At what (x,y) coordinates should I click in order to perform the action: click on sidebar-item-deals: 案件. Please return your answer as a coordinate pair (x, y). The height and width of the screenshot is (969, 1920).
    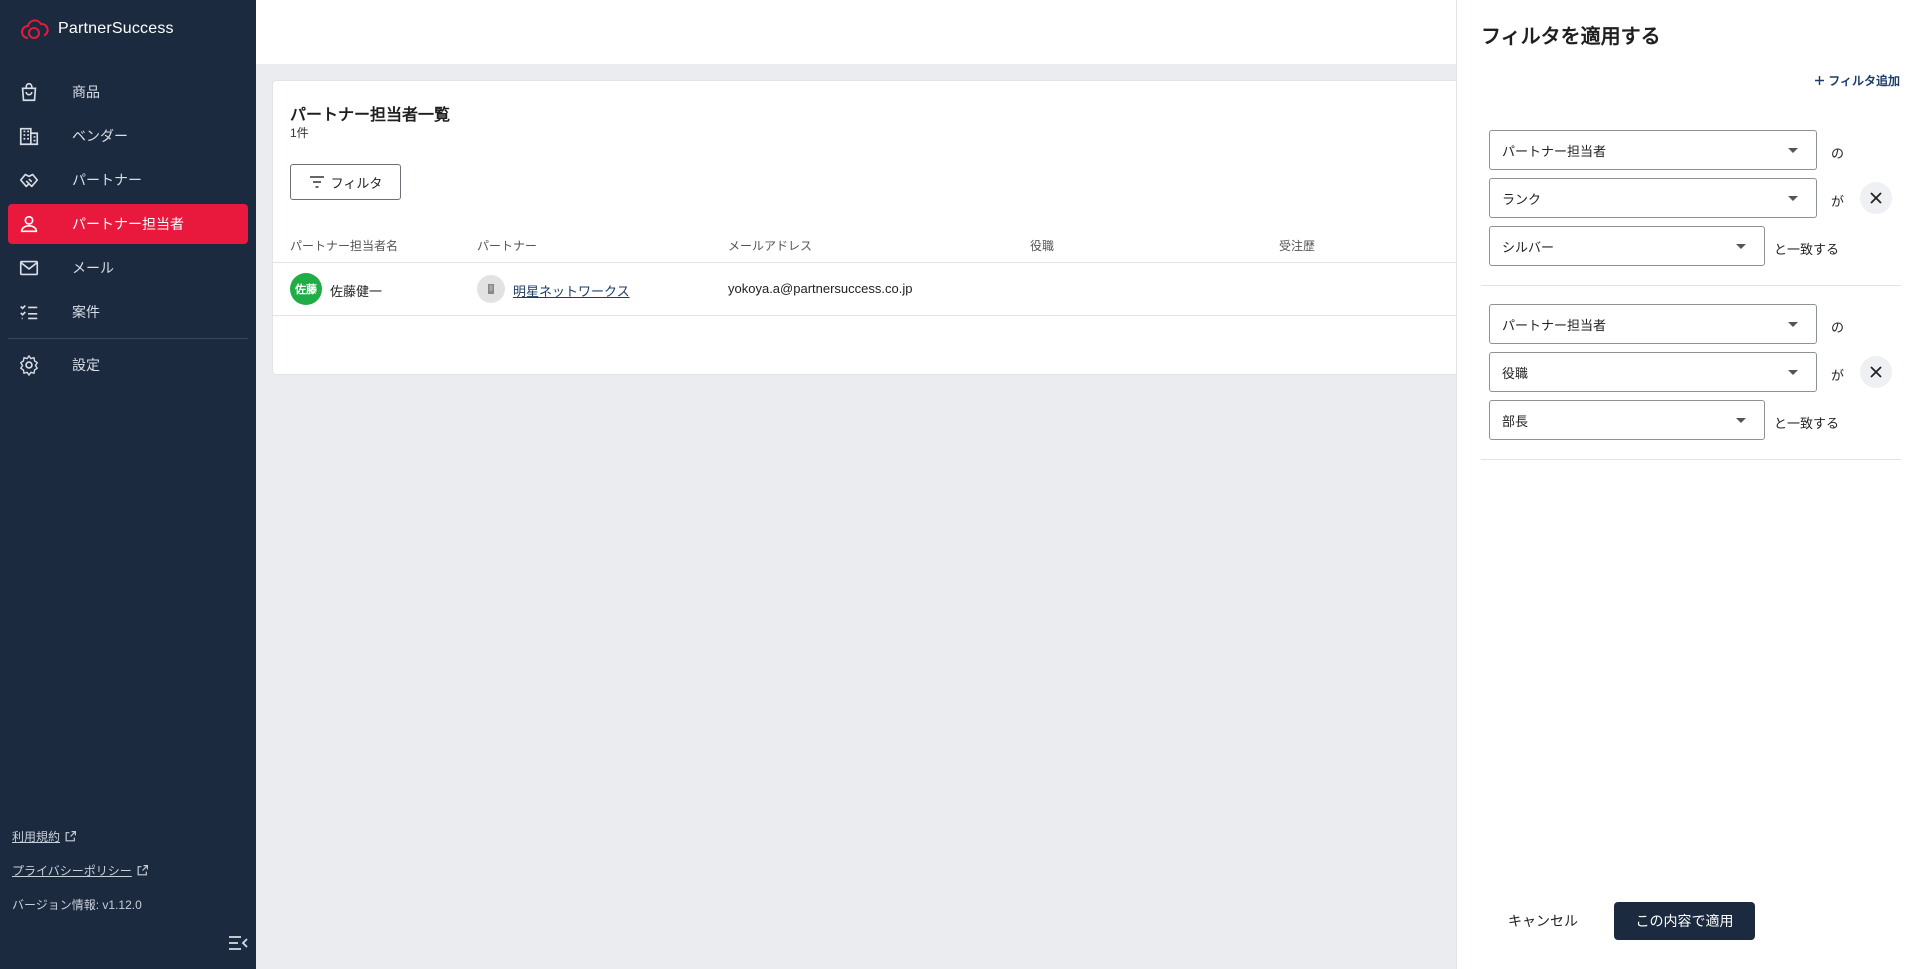
    Looking at the image, I should click on (128, 312).